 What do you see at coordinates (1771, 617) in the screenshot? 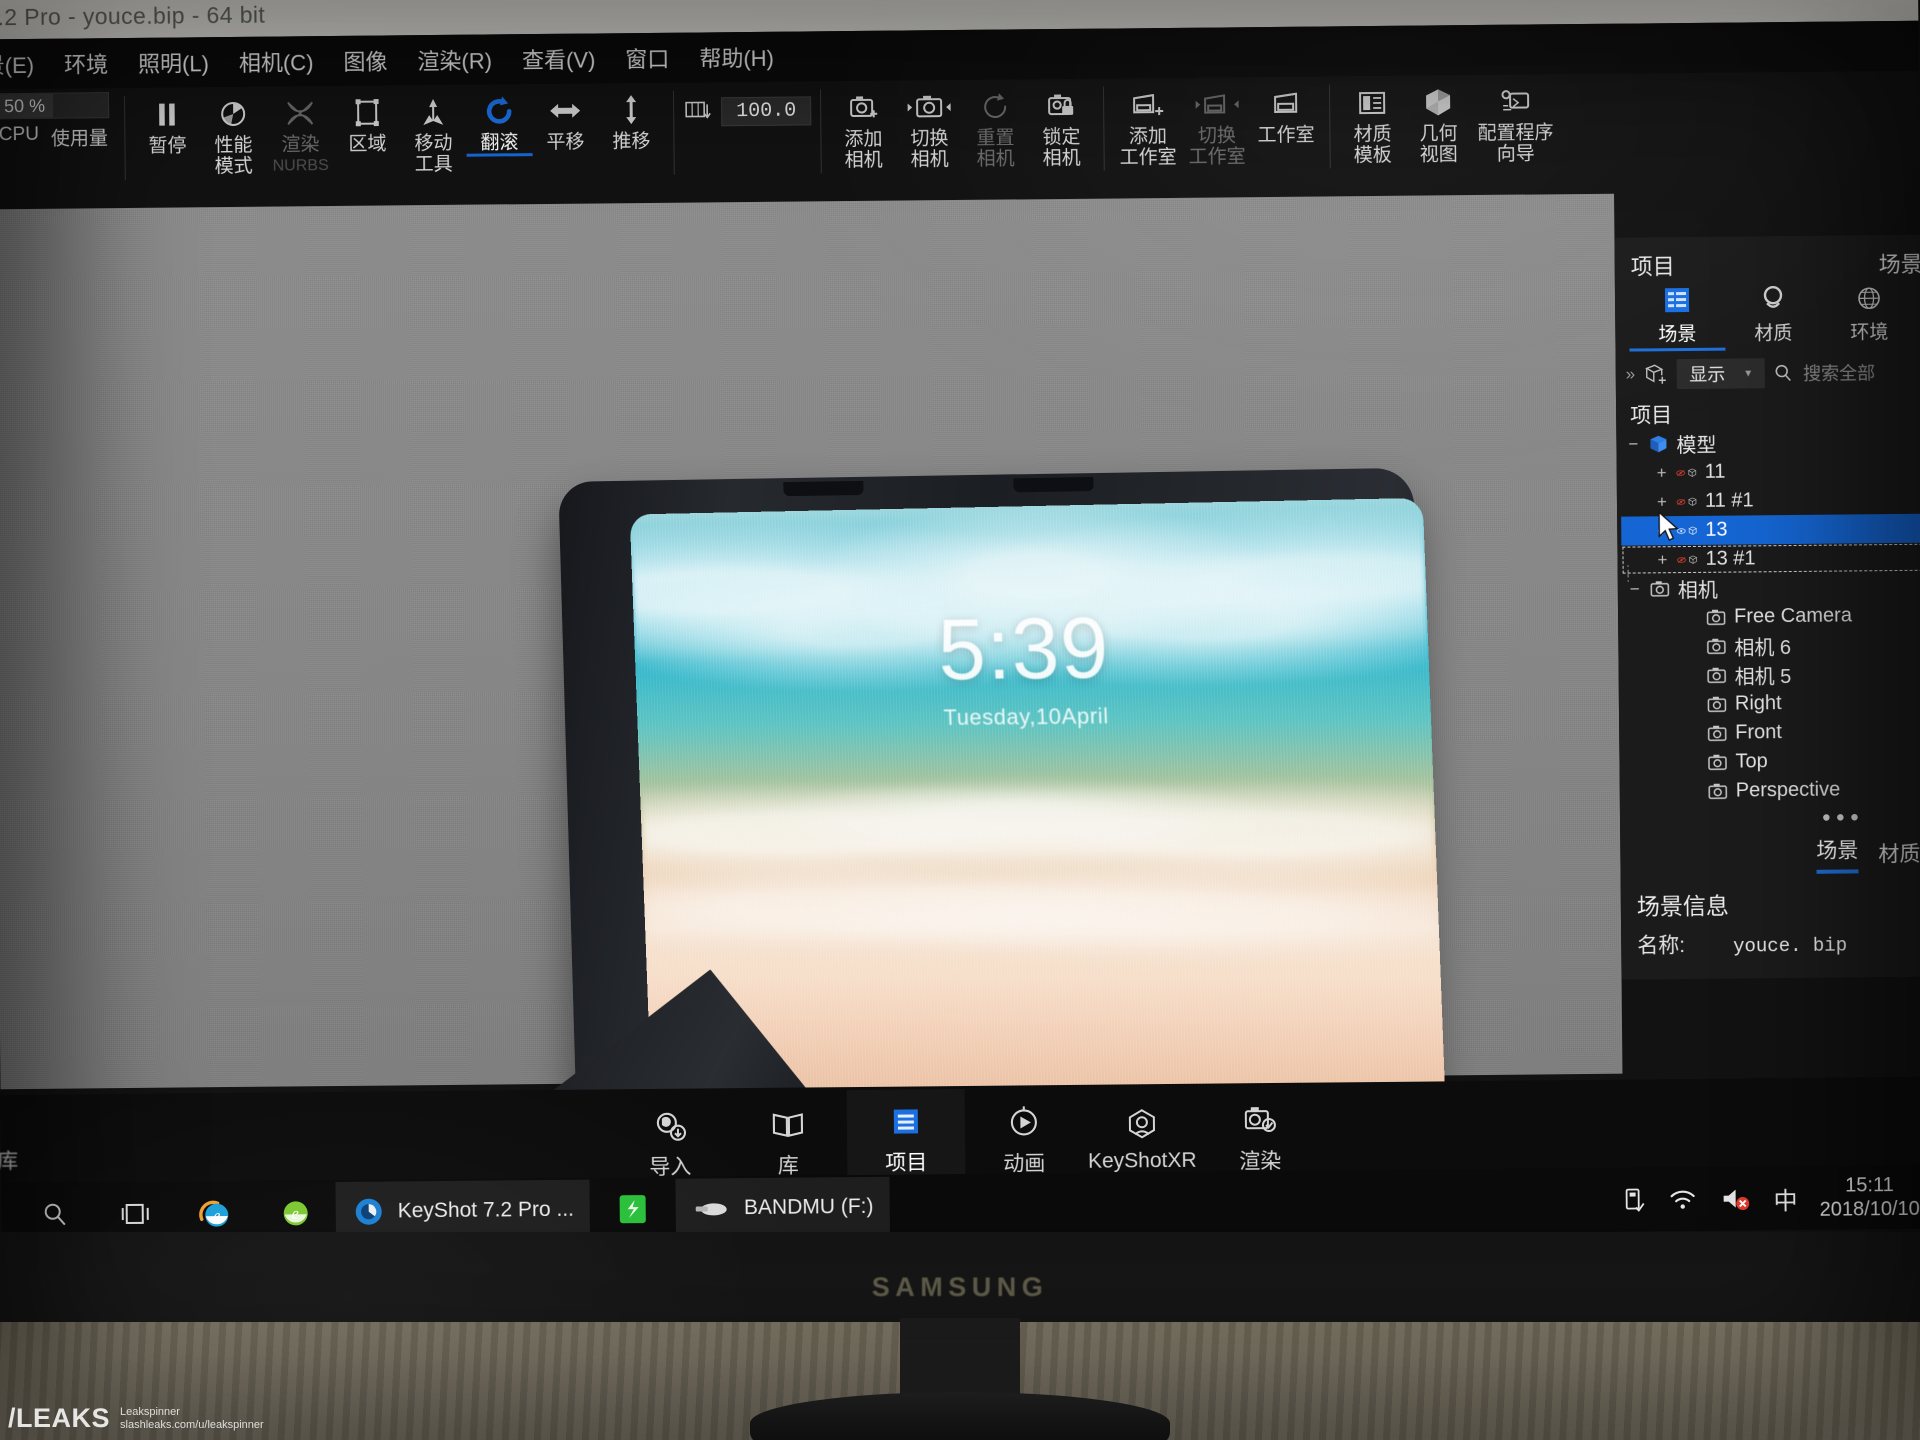
I see `tree-node-free-camera: Free Camera` at bounding box center [1771, 617].